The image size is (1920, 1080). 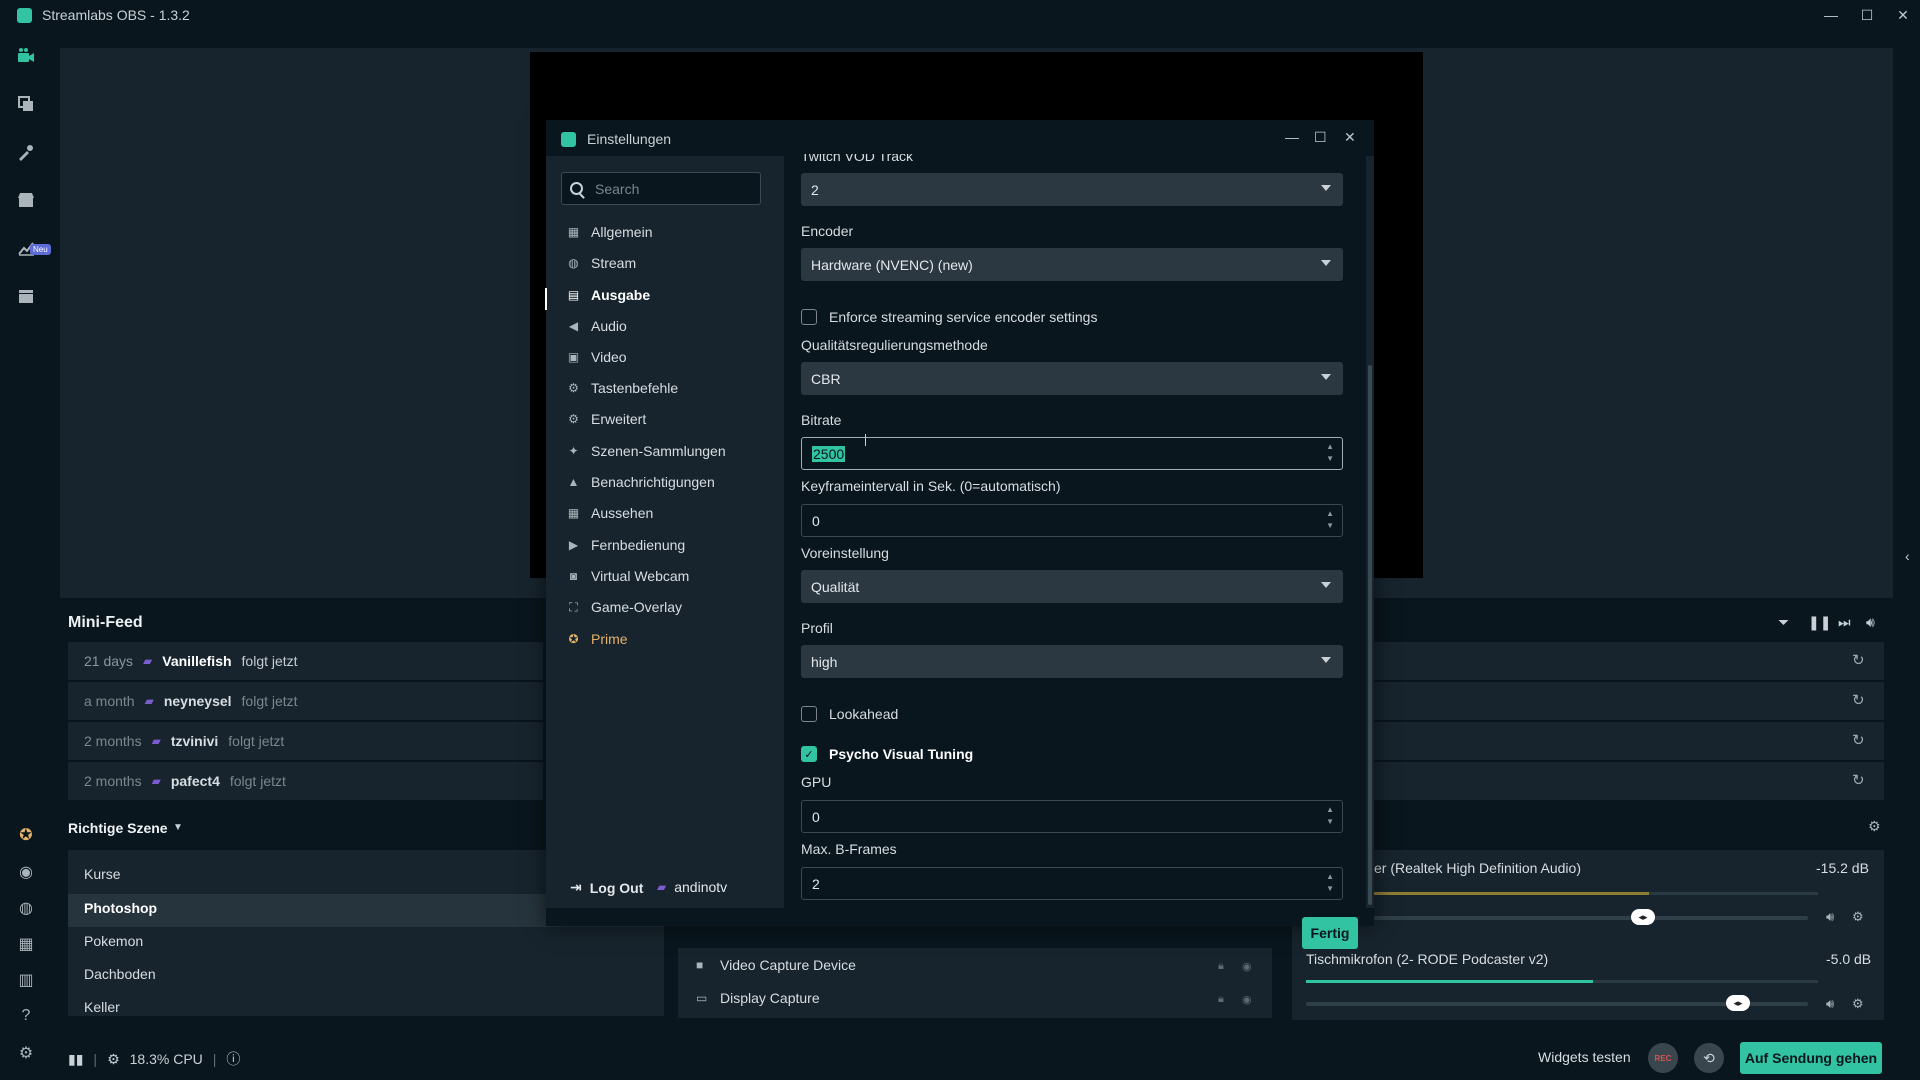 I want to click on scene-item: Kurse, so click(x=102, y=874).